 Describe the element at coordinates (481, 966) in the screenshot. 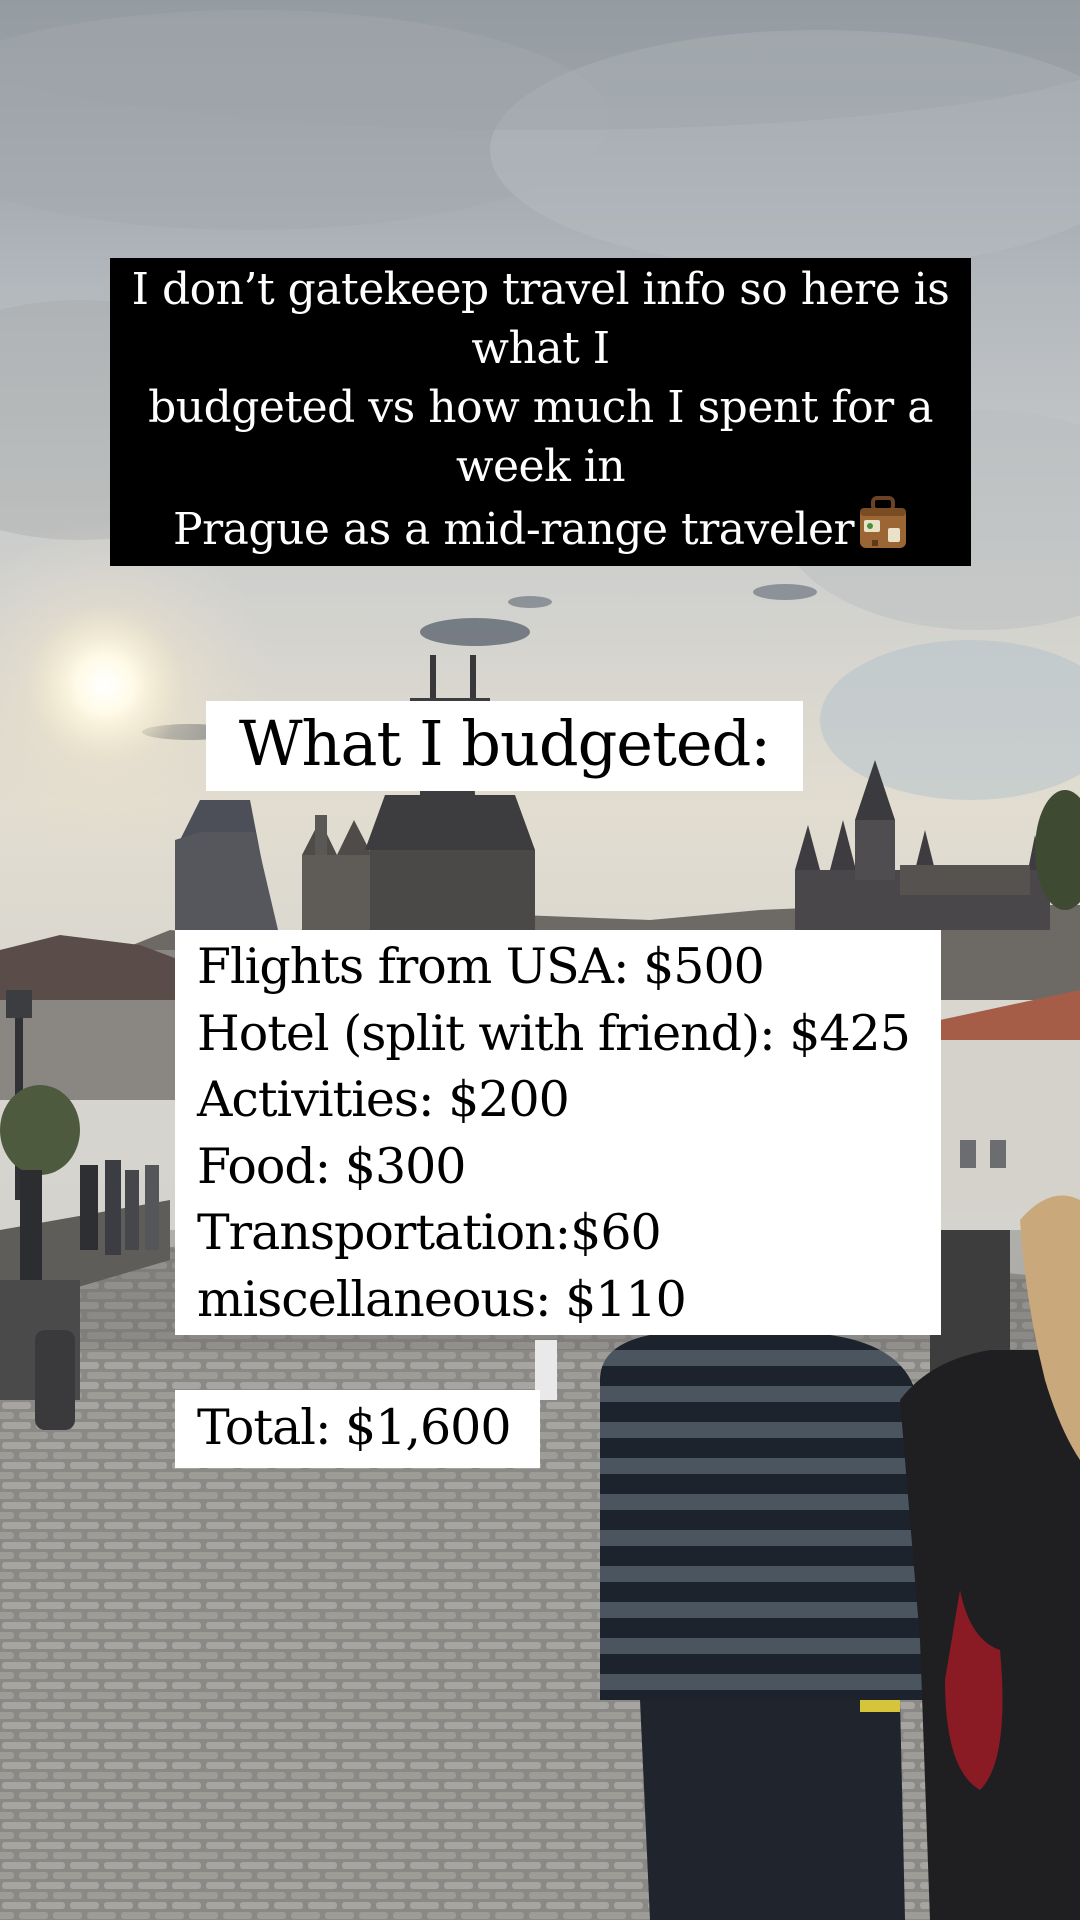

I see `budget-item-flights: Flights from USA: $500` at that location.